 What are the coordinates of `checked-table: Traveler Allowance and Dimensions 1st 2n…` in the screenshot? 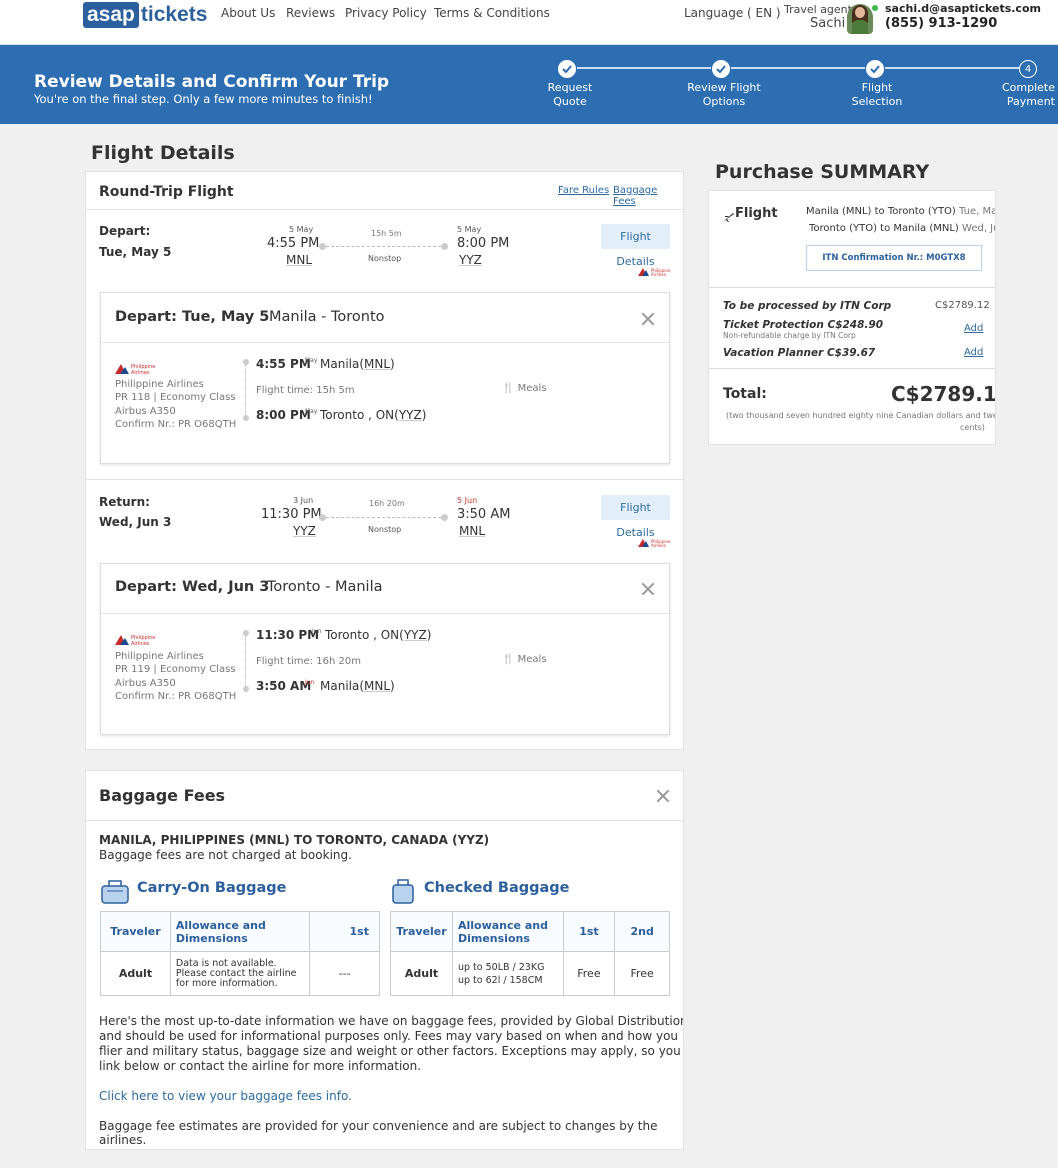 It's located at (530, 953).